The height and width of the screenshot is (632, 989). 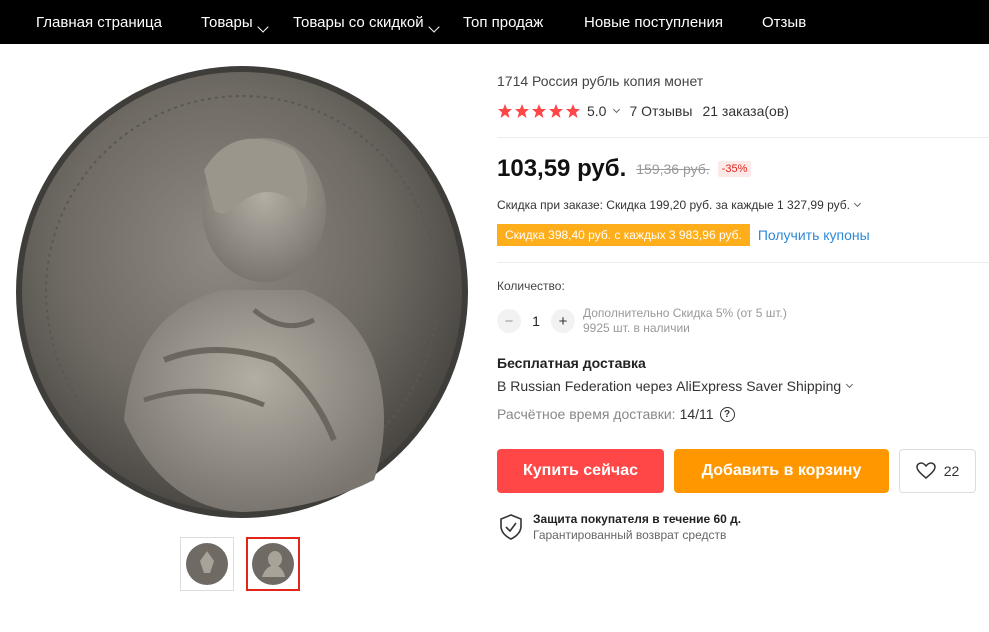 I want to click on delivery-time: Расчётное время доставки: 14/11 ?, so click(x=616, y=414).